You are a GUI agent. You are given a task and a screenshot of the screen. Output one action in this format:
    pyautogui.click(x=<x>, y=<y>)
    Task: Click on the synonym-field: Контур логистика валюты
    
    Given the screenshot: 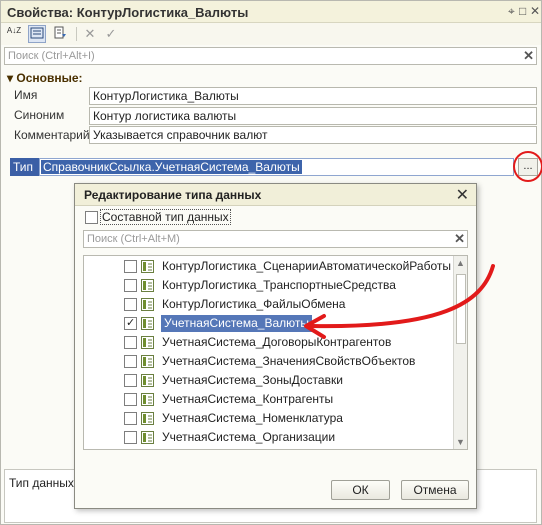 What is the action you would take?
    pyautogui.click(x=313, y=116)
    